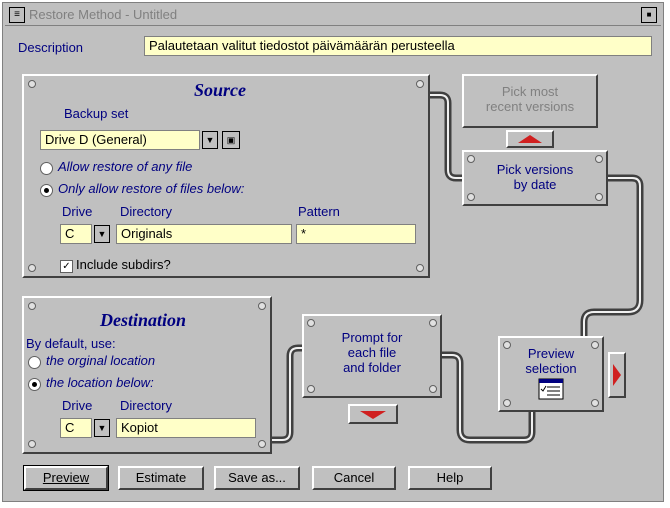 The height and width of the screenshot is (508, 670). Describe the element at coordinates (551, 368) in the screenshot. I see `preview-selection-line2: selection` at that location.